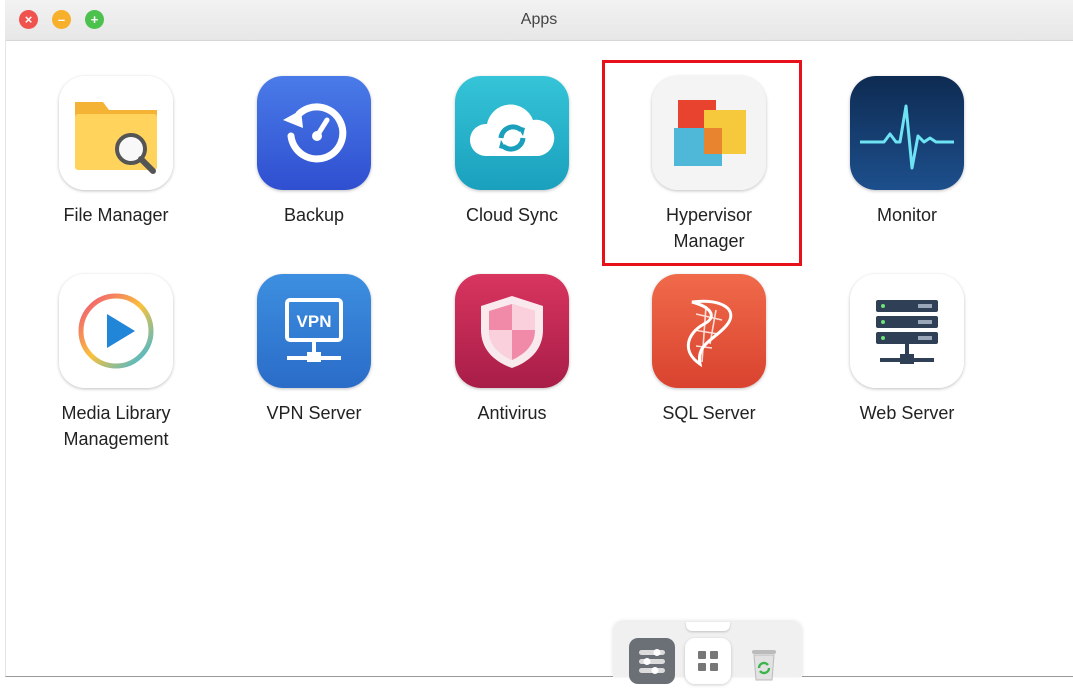 The image size is (1073, 689). I want to click on app-label: Backup, so click(314, 215).